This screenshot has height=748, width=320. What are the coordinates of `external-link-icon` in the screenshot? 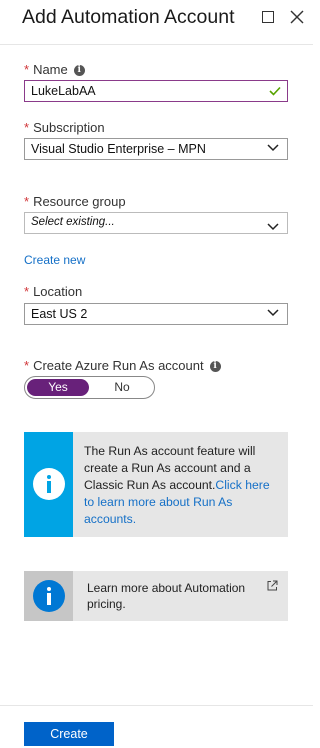 It's located at (272, 585).